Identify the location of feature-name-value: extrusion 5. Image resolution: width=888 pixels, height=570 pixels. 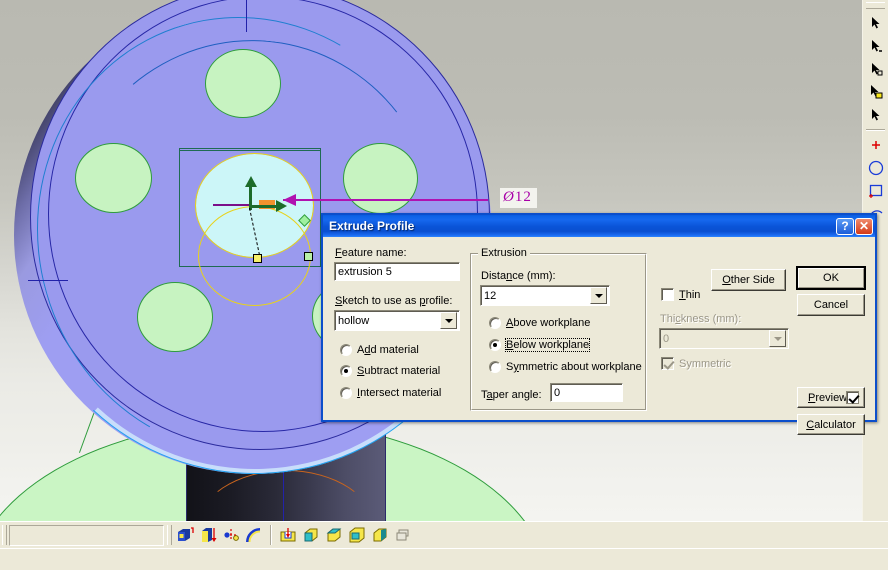
(365, 271).